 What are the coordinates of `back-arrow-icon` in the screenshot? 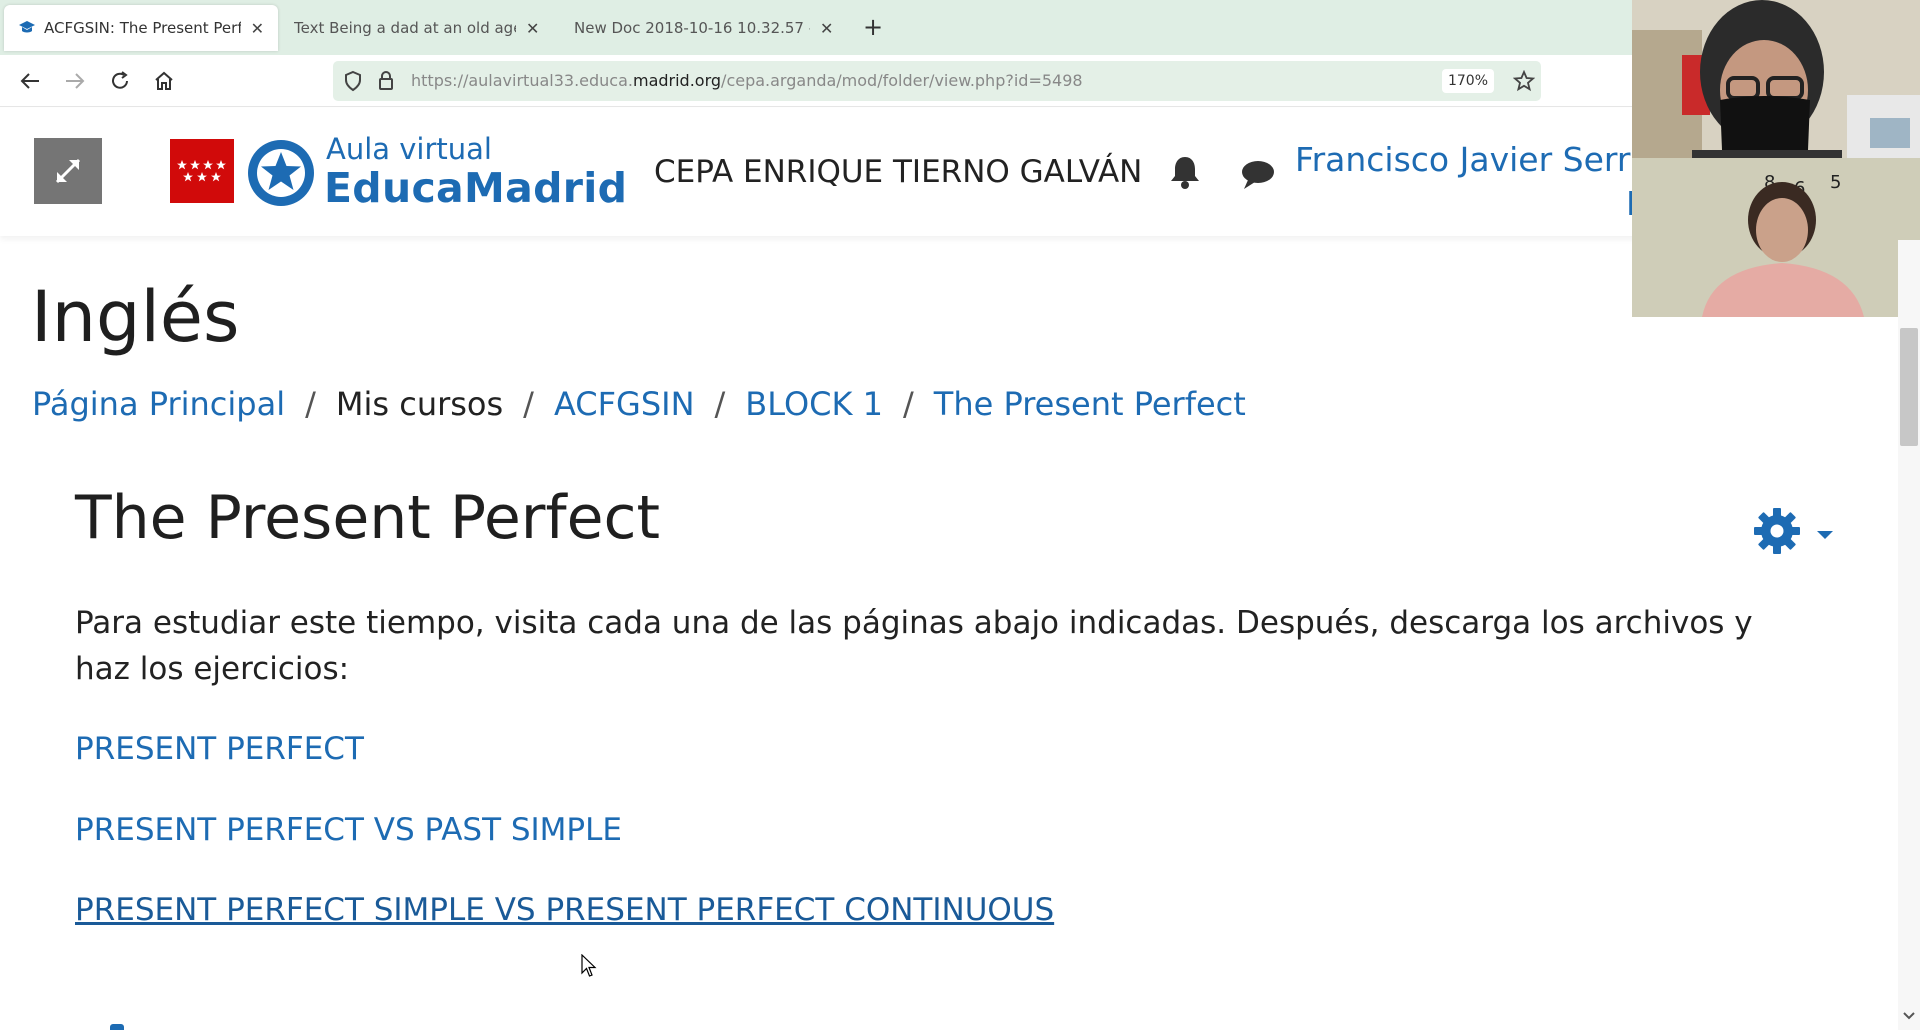 It's located at (30, 81).